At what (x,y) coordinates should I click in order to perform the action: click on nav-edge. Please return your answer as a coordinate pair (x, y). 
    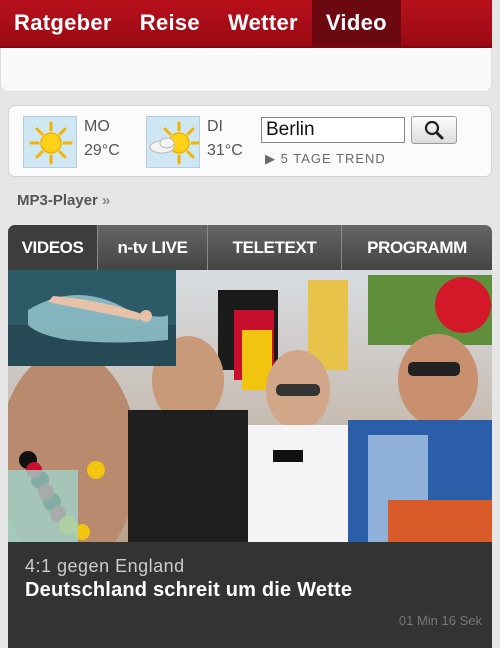
    Looking at the image, I should click on (496, 24).